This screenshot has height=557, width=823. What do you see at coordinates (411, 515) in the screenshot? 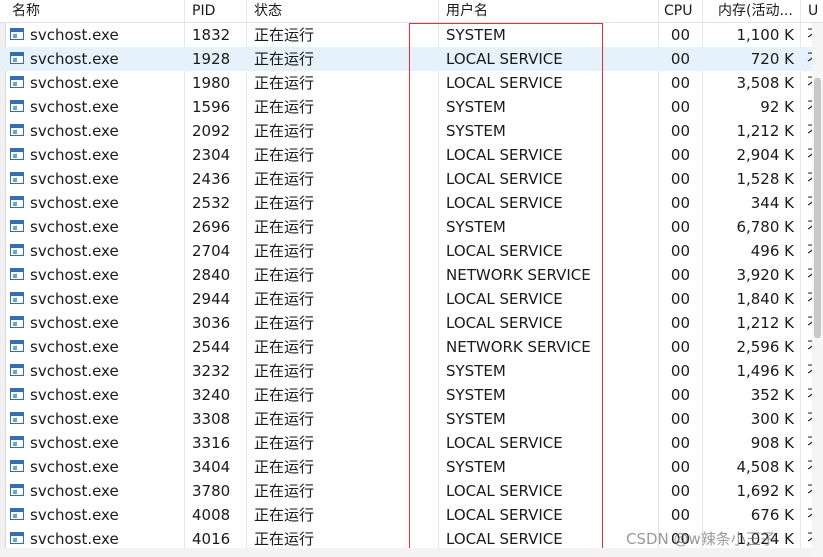
I see `table-row: svchost.exe4008正在运行LOCAL SERVICE00676 K不` at bounding box center [411, 515].